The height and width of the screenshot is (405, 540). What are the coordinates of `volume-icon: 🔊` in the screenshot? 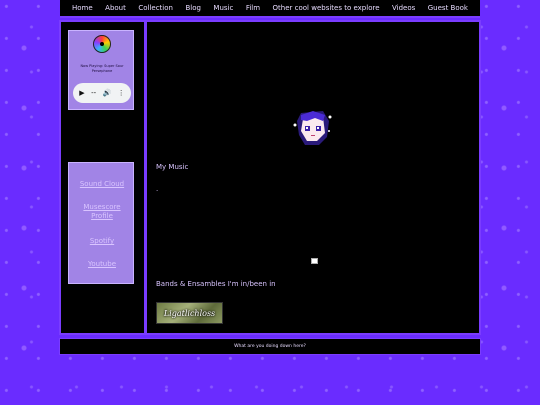 It's located at (107, 93).